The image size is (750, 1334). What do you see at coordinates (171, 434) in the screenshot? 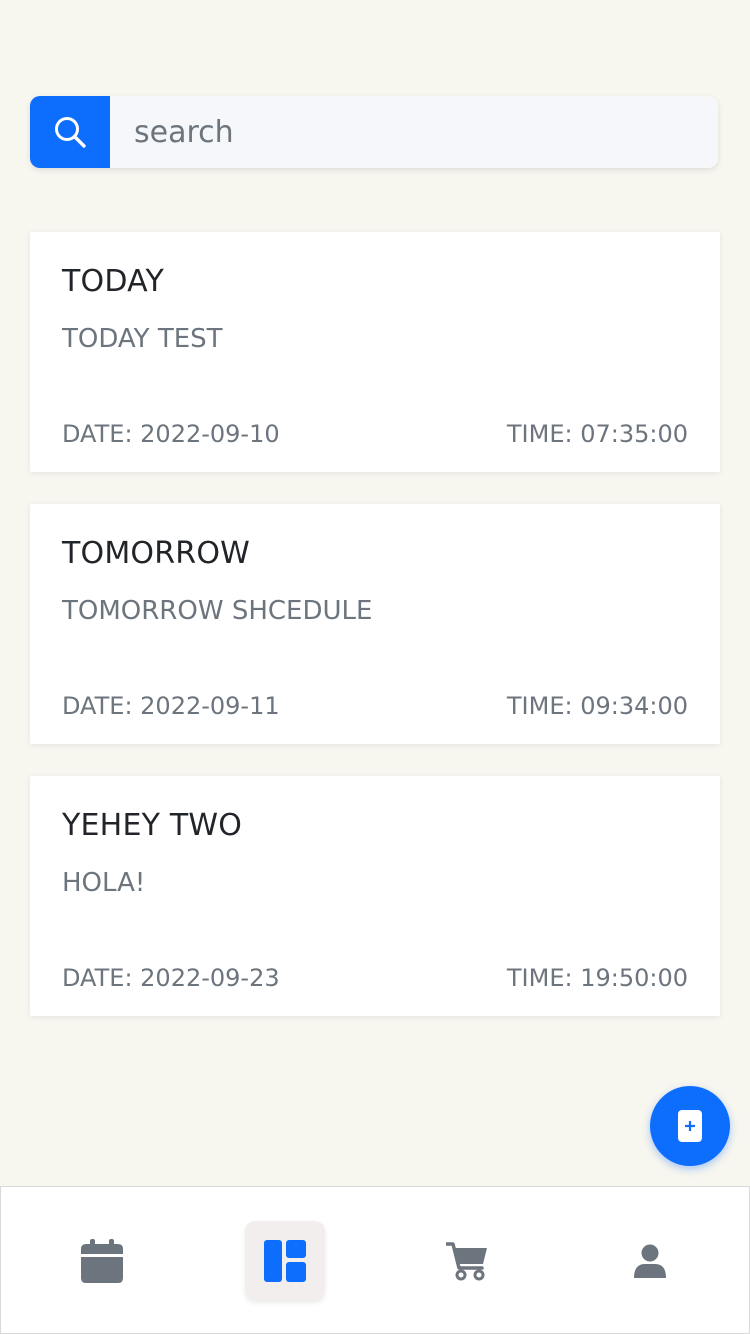
I see `schedule-date: DATE: 2022-09-10` at bounding box center [171, 434].